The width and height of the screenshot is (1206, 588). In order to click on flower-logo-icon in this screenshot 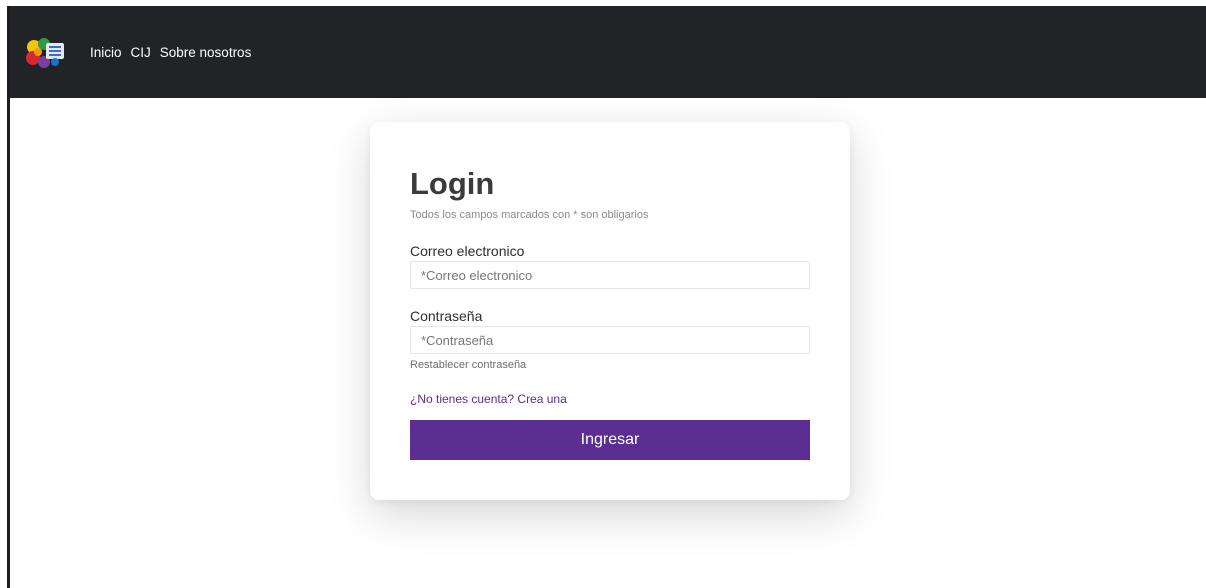, I will do `click(46, 53)`.